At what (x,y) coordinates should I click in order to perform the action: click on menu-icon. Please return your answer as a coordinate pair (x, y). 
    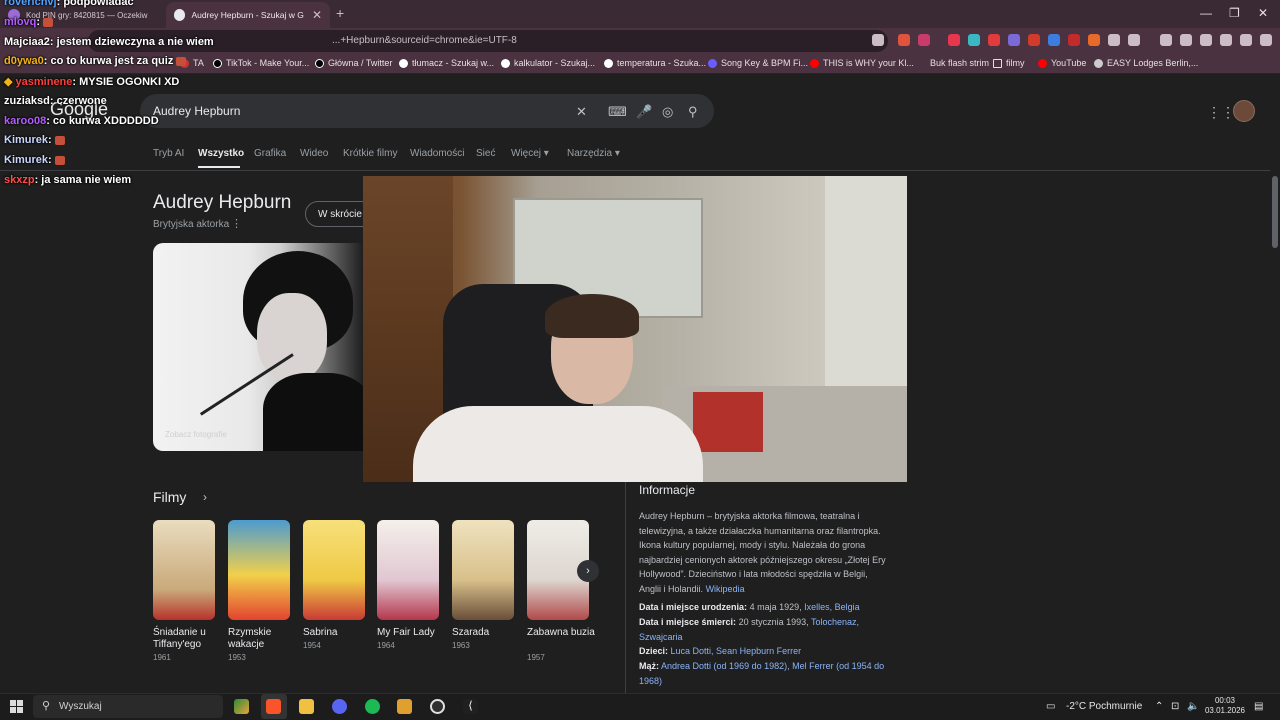
    Looking at the image, I should click on (1266, 40).